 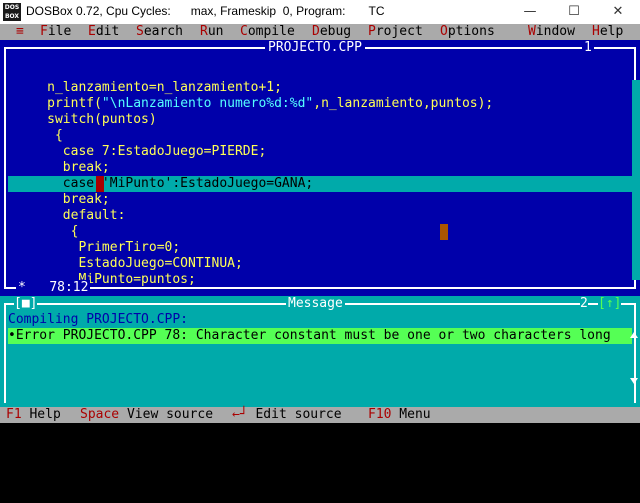 I want to click on editor-frame-left, so click(x=5, y=168).